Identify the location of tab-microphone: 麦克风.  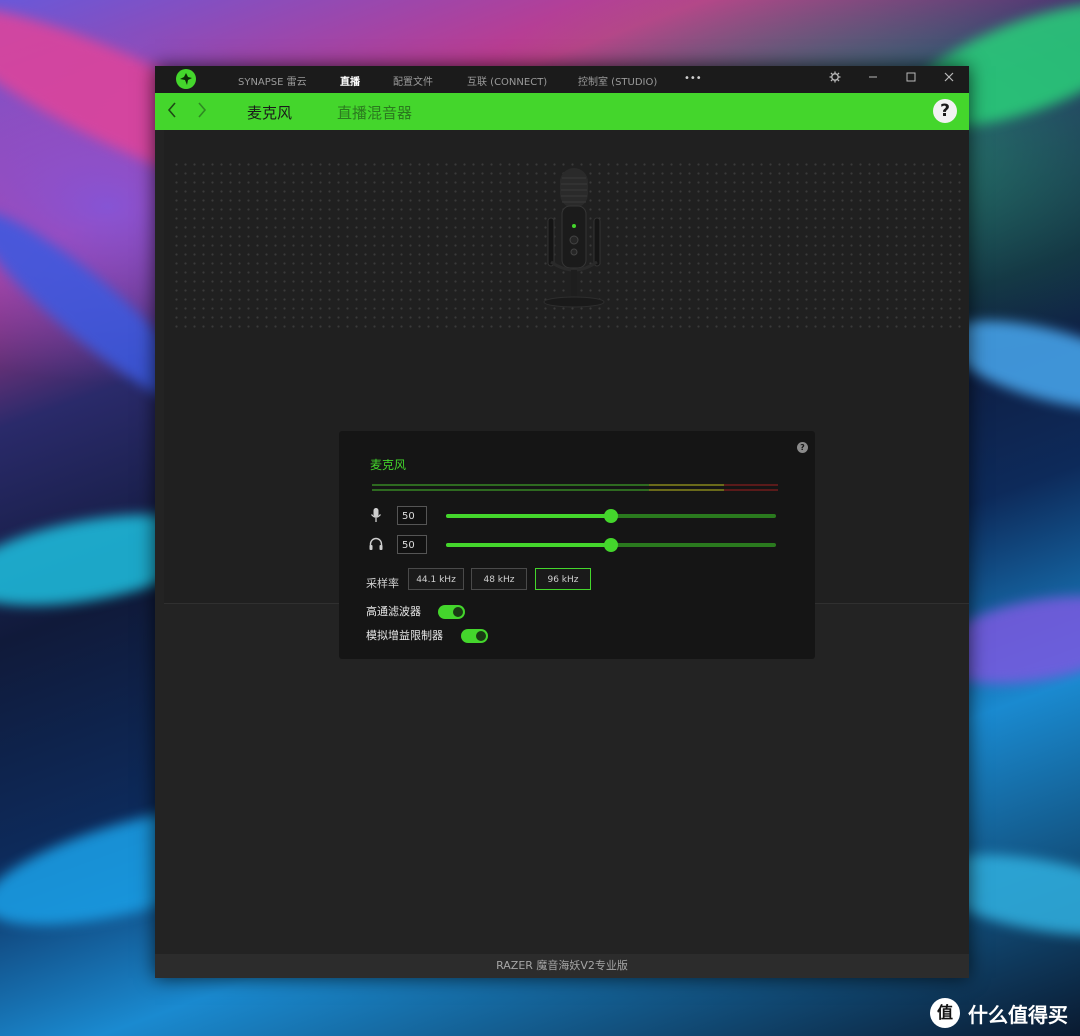
(269, 112).